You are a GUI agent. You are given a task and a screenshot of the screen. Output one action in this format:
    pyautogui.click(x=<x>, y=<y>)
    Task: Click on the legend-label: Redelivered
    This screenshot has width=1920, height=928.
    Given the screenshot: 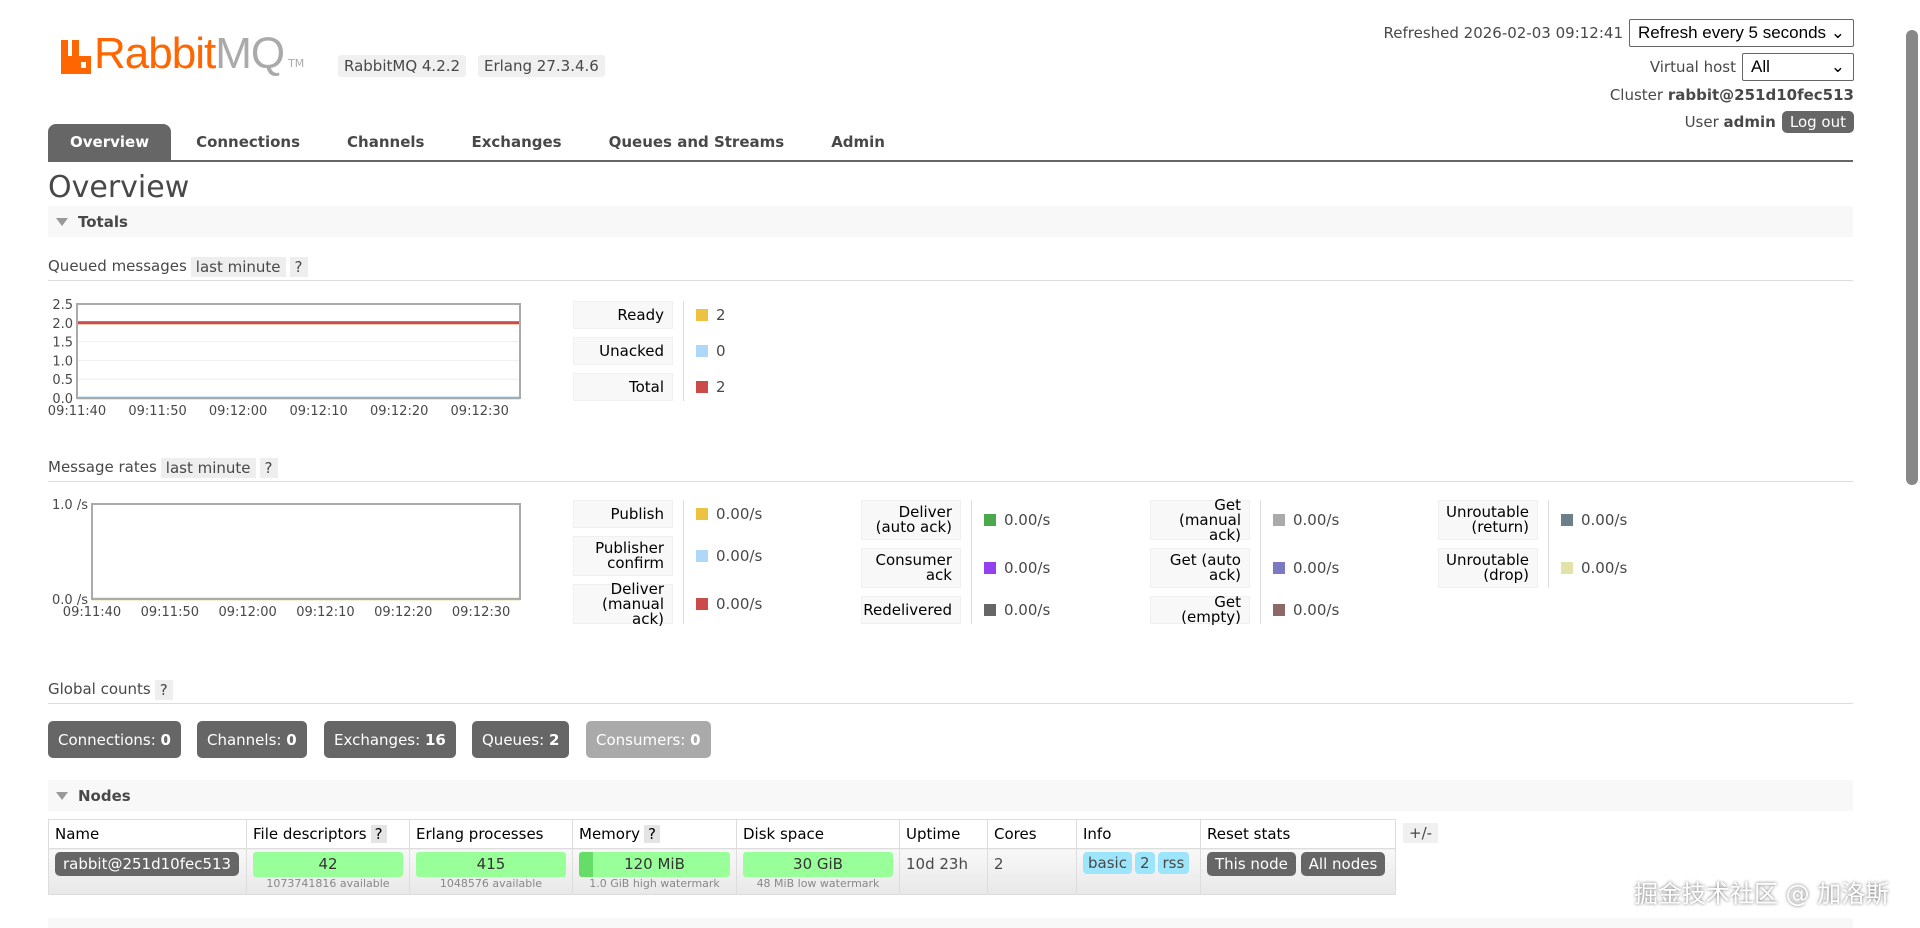 What is the action you would take?
    pyautogui.click(x=911, y=610)
    